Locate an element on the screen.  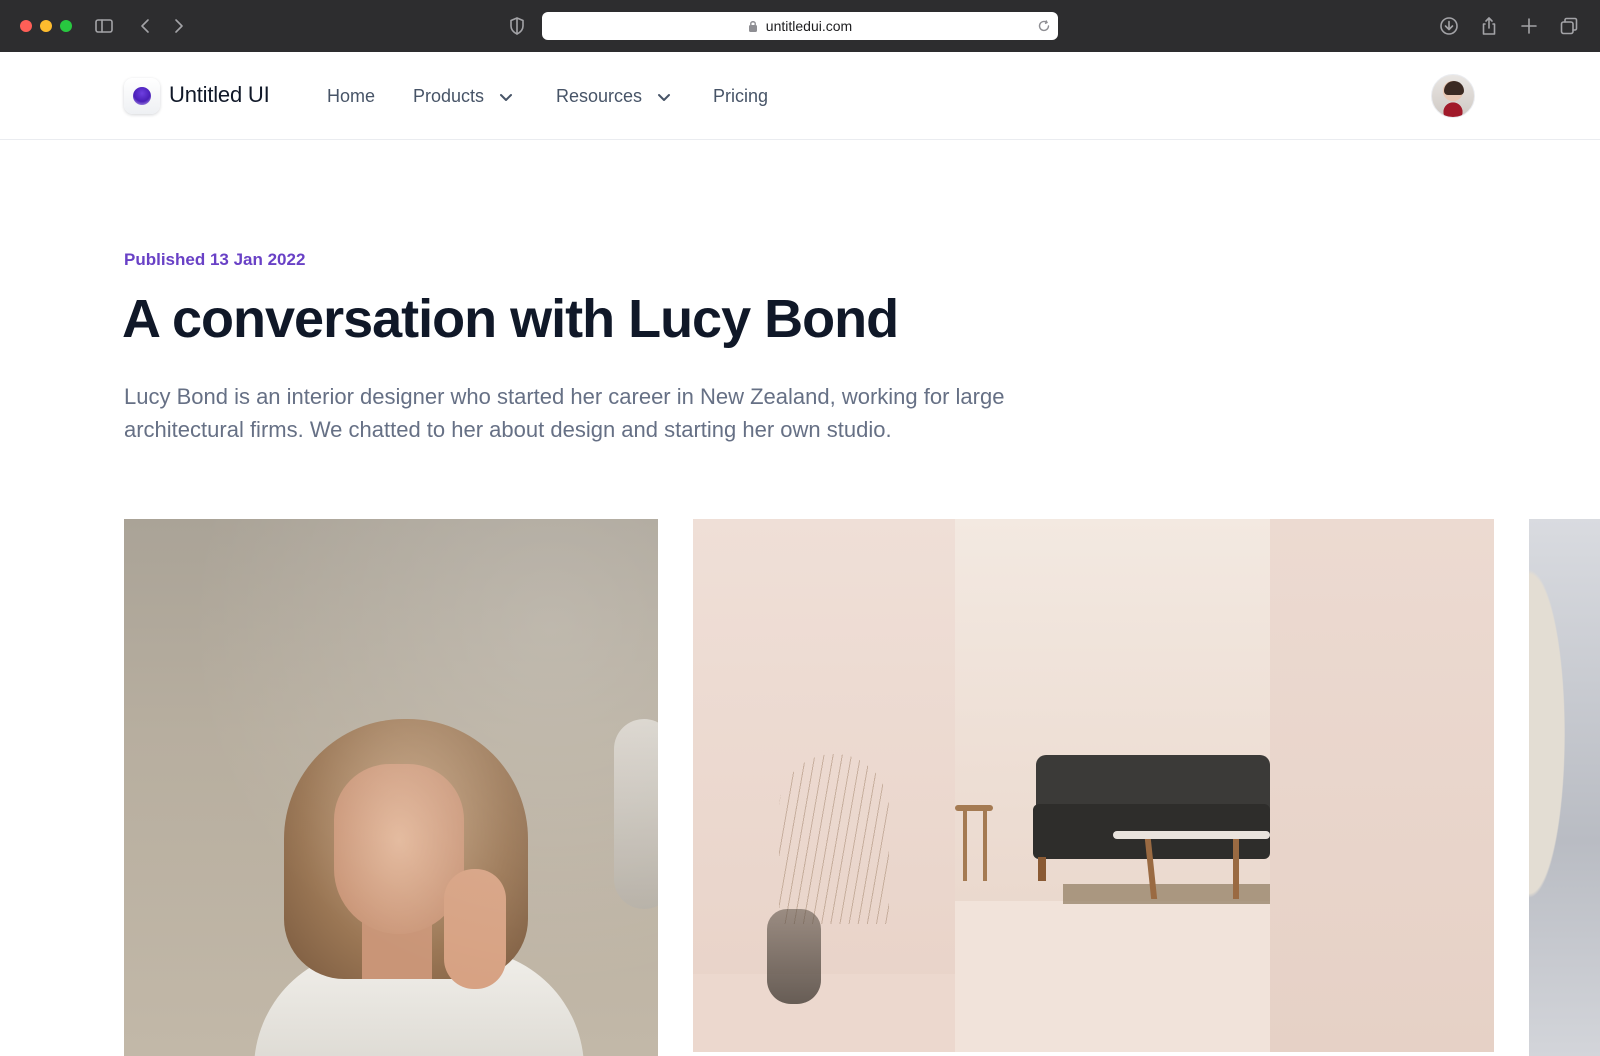
tabs-icon is located at coordinates (1569, 26).